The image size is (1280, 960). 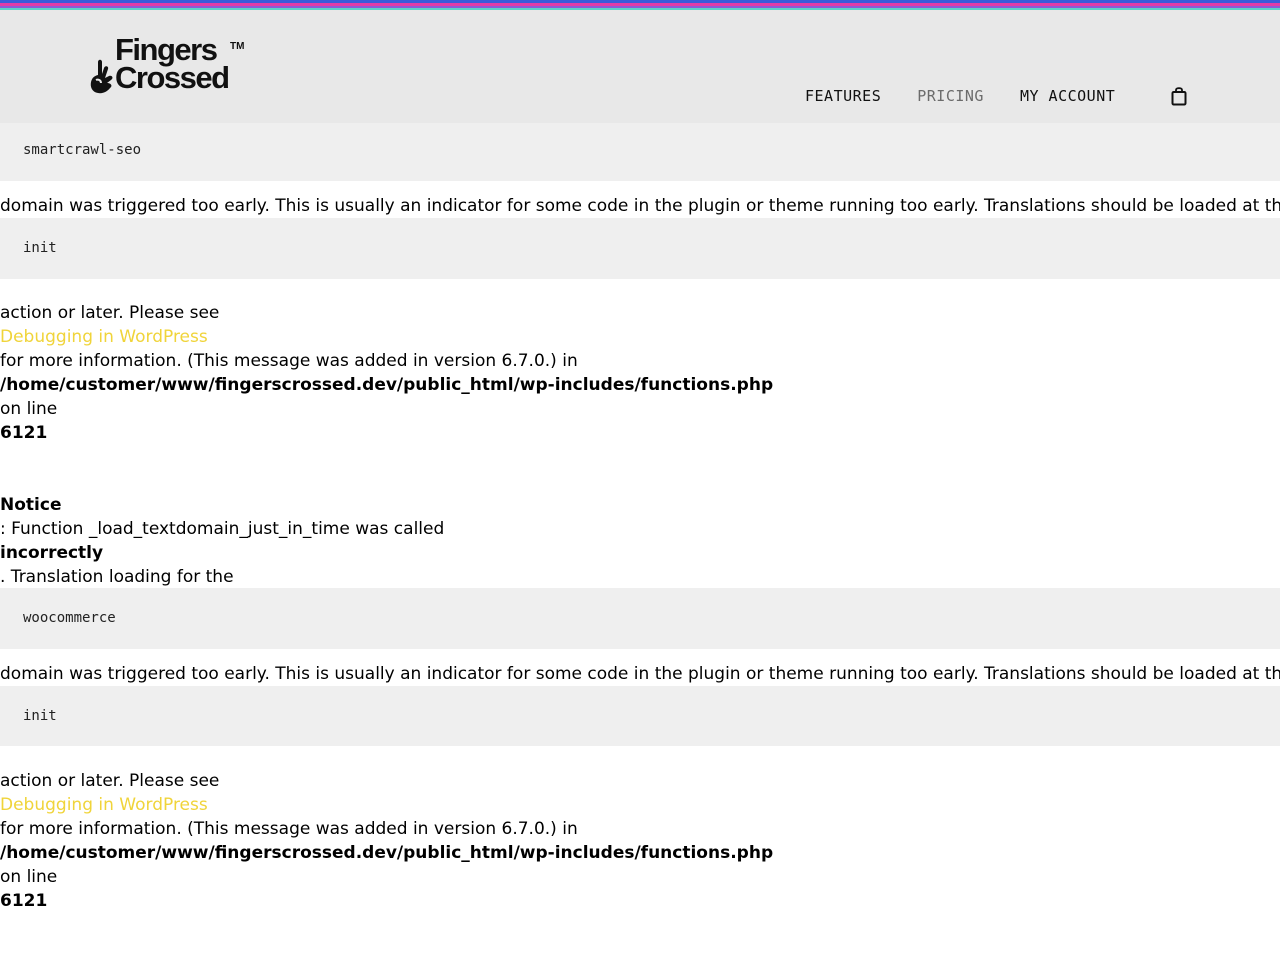 I want to click on nav-my-account-link: MY ACCOUNT, so click(x=1067, y=96).